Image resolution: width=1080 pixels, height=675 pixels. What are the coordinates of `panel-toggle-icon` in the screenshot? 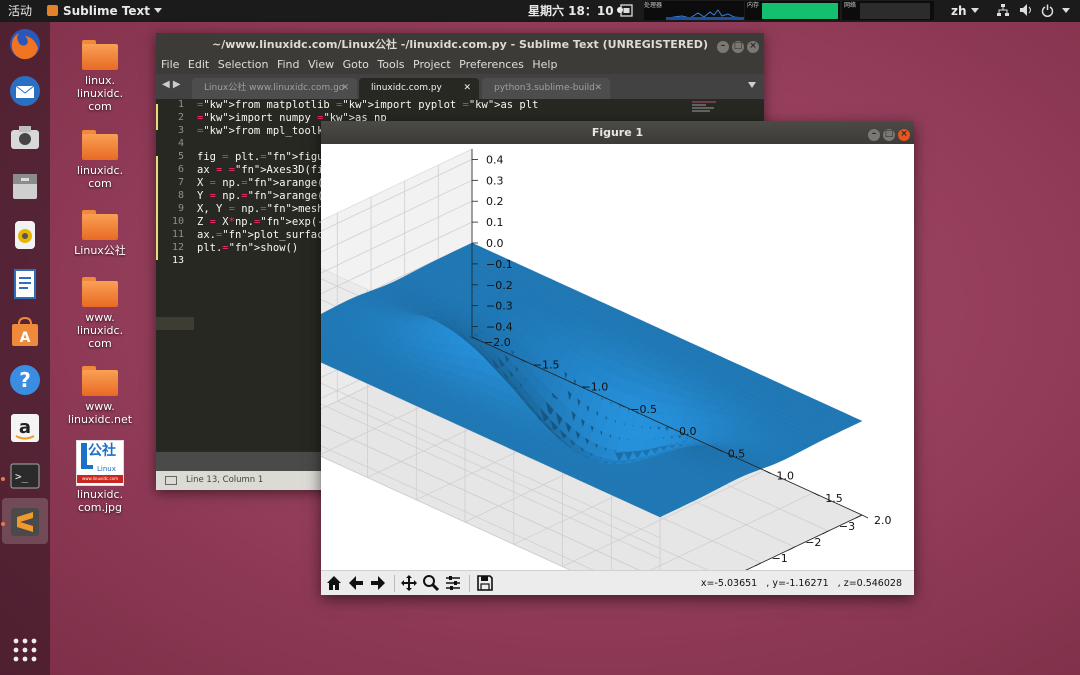 It's located at (171, 480).